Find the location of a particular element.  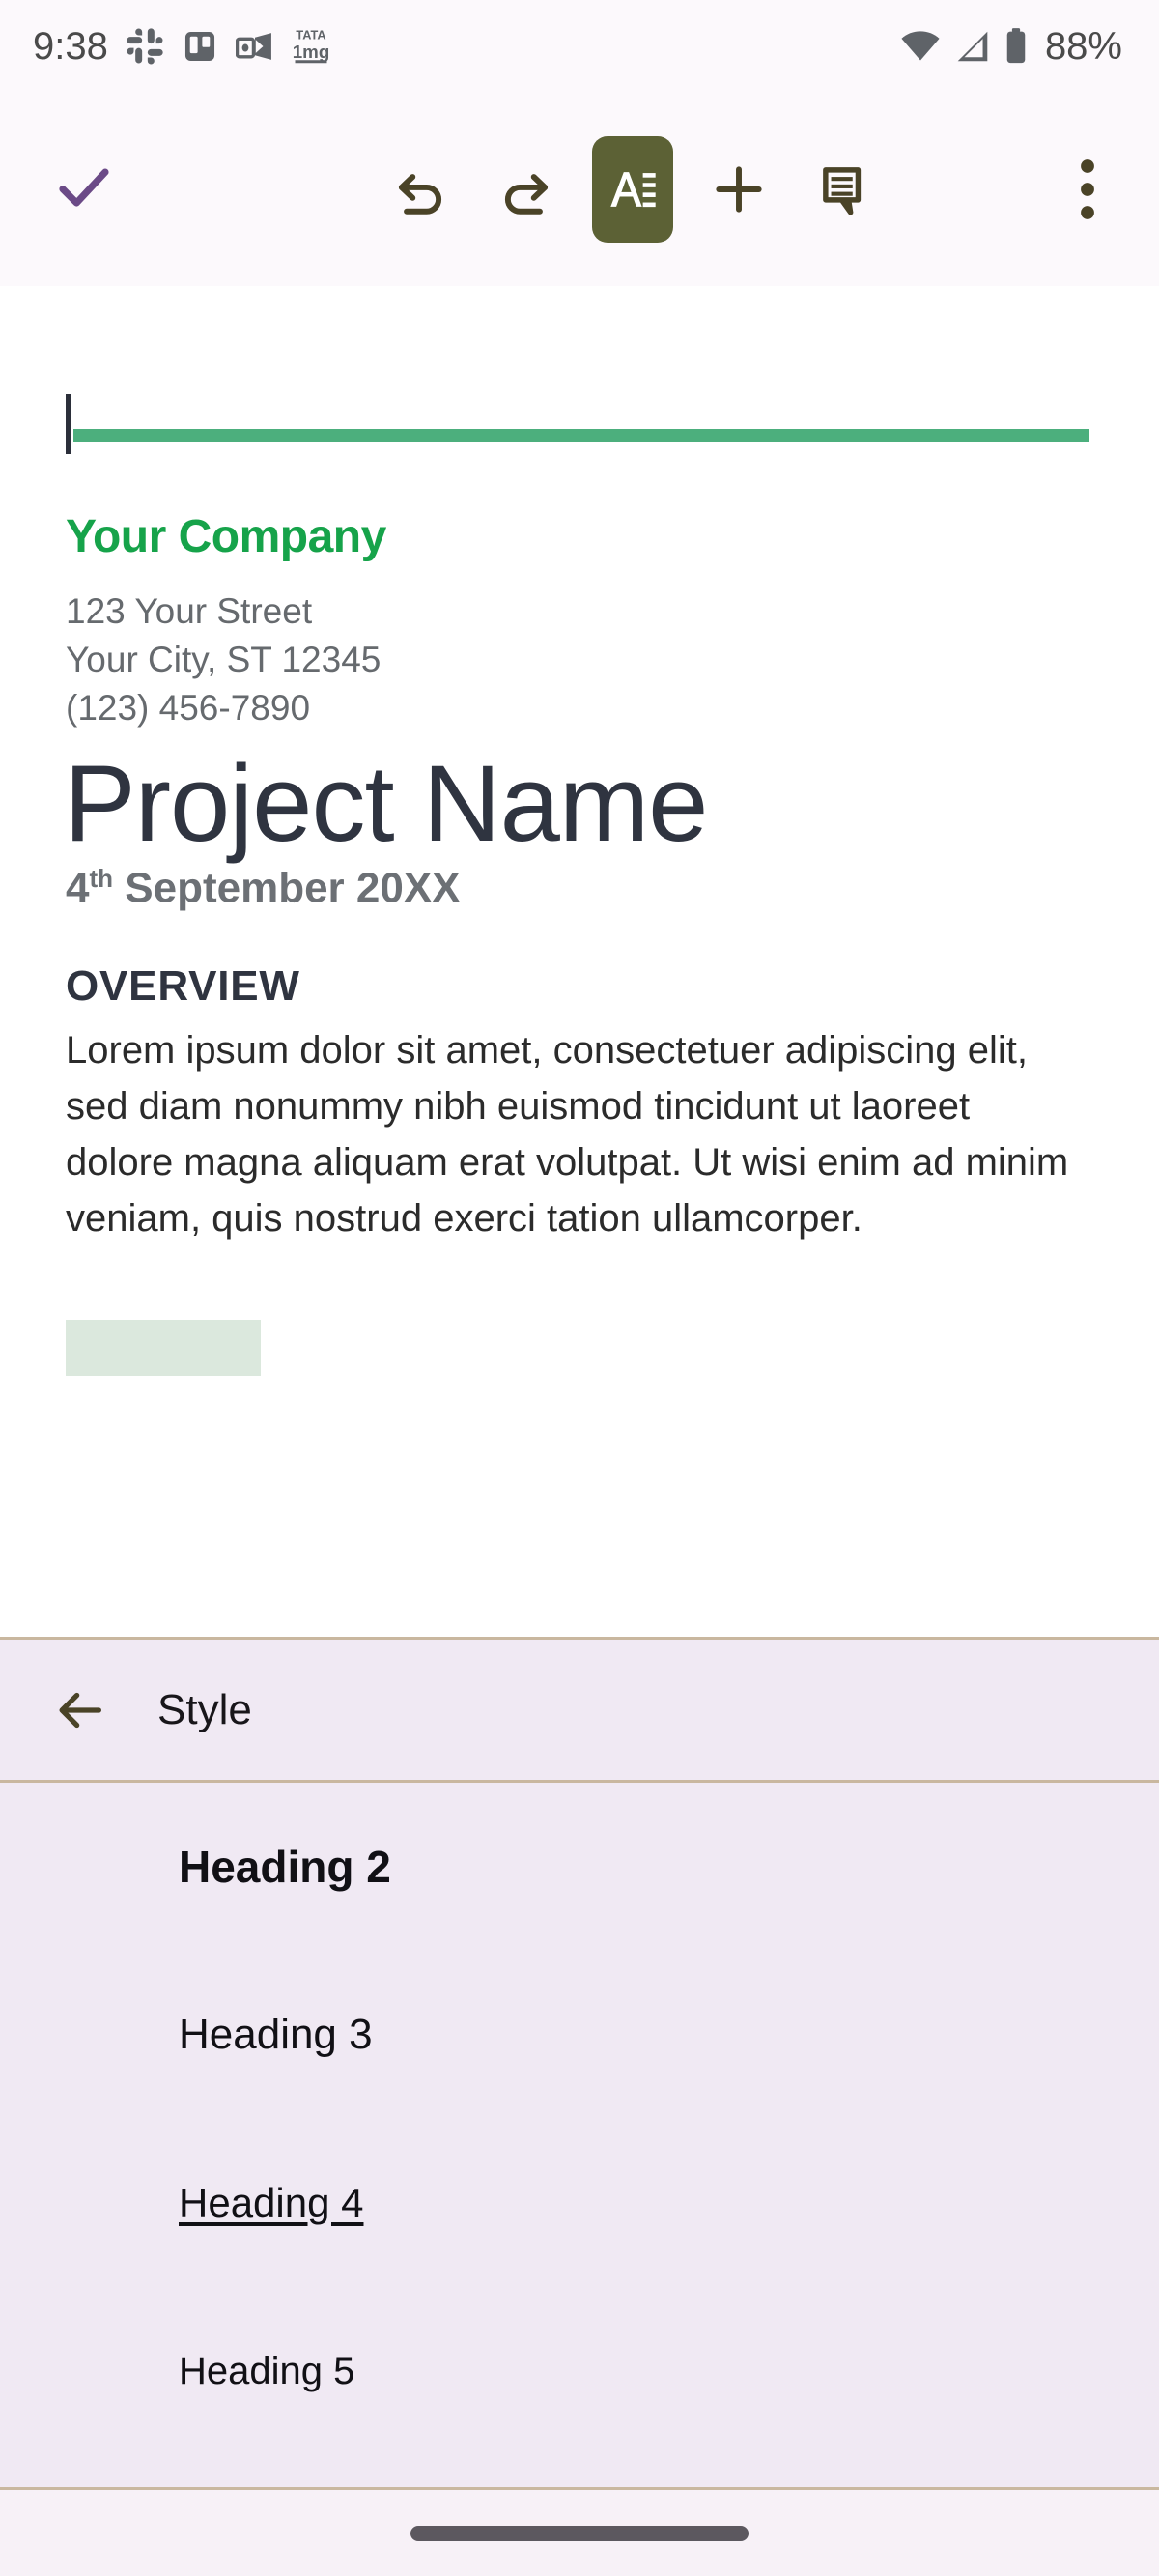

project-title: Project Name is located at coordinates (386, 804).